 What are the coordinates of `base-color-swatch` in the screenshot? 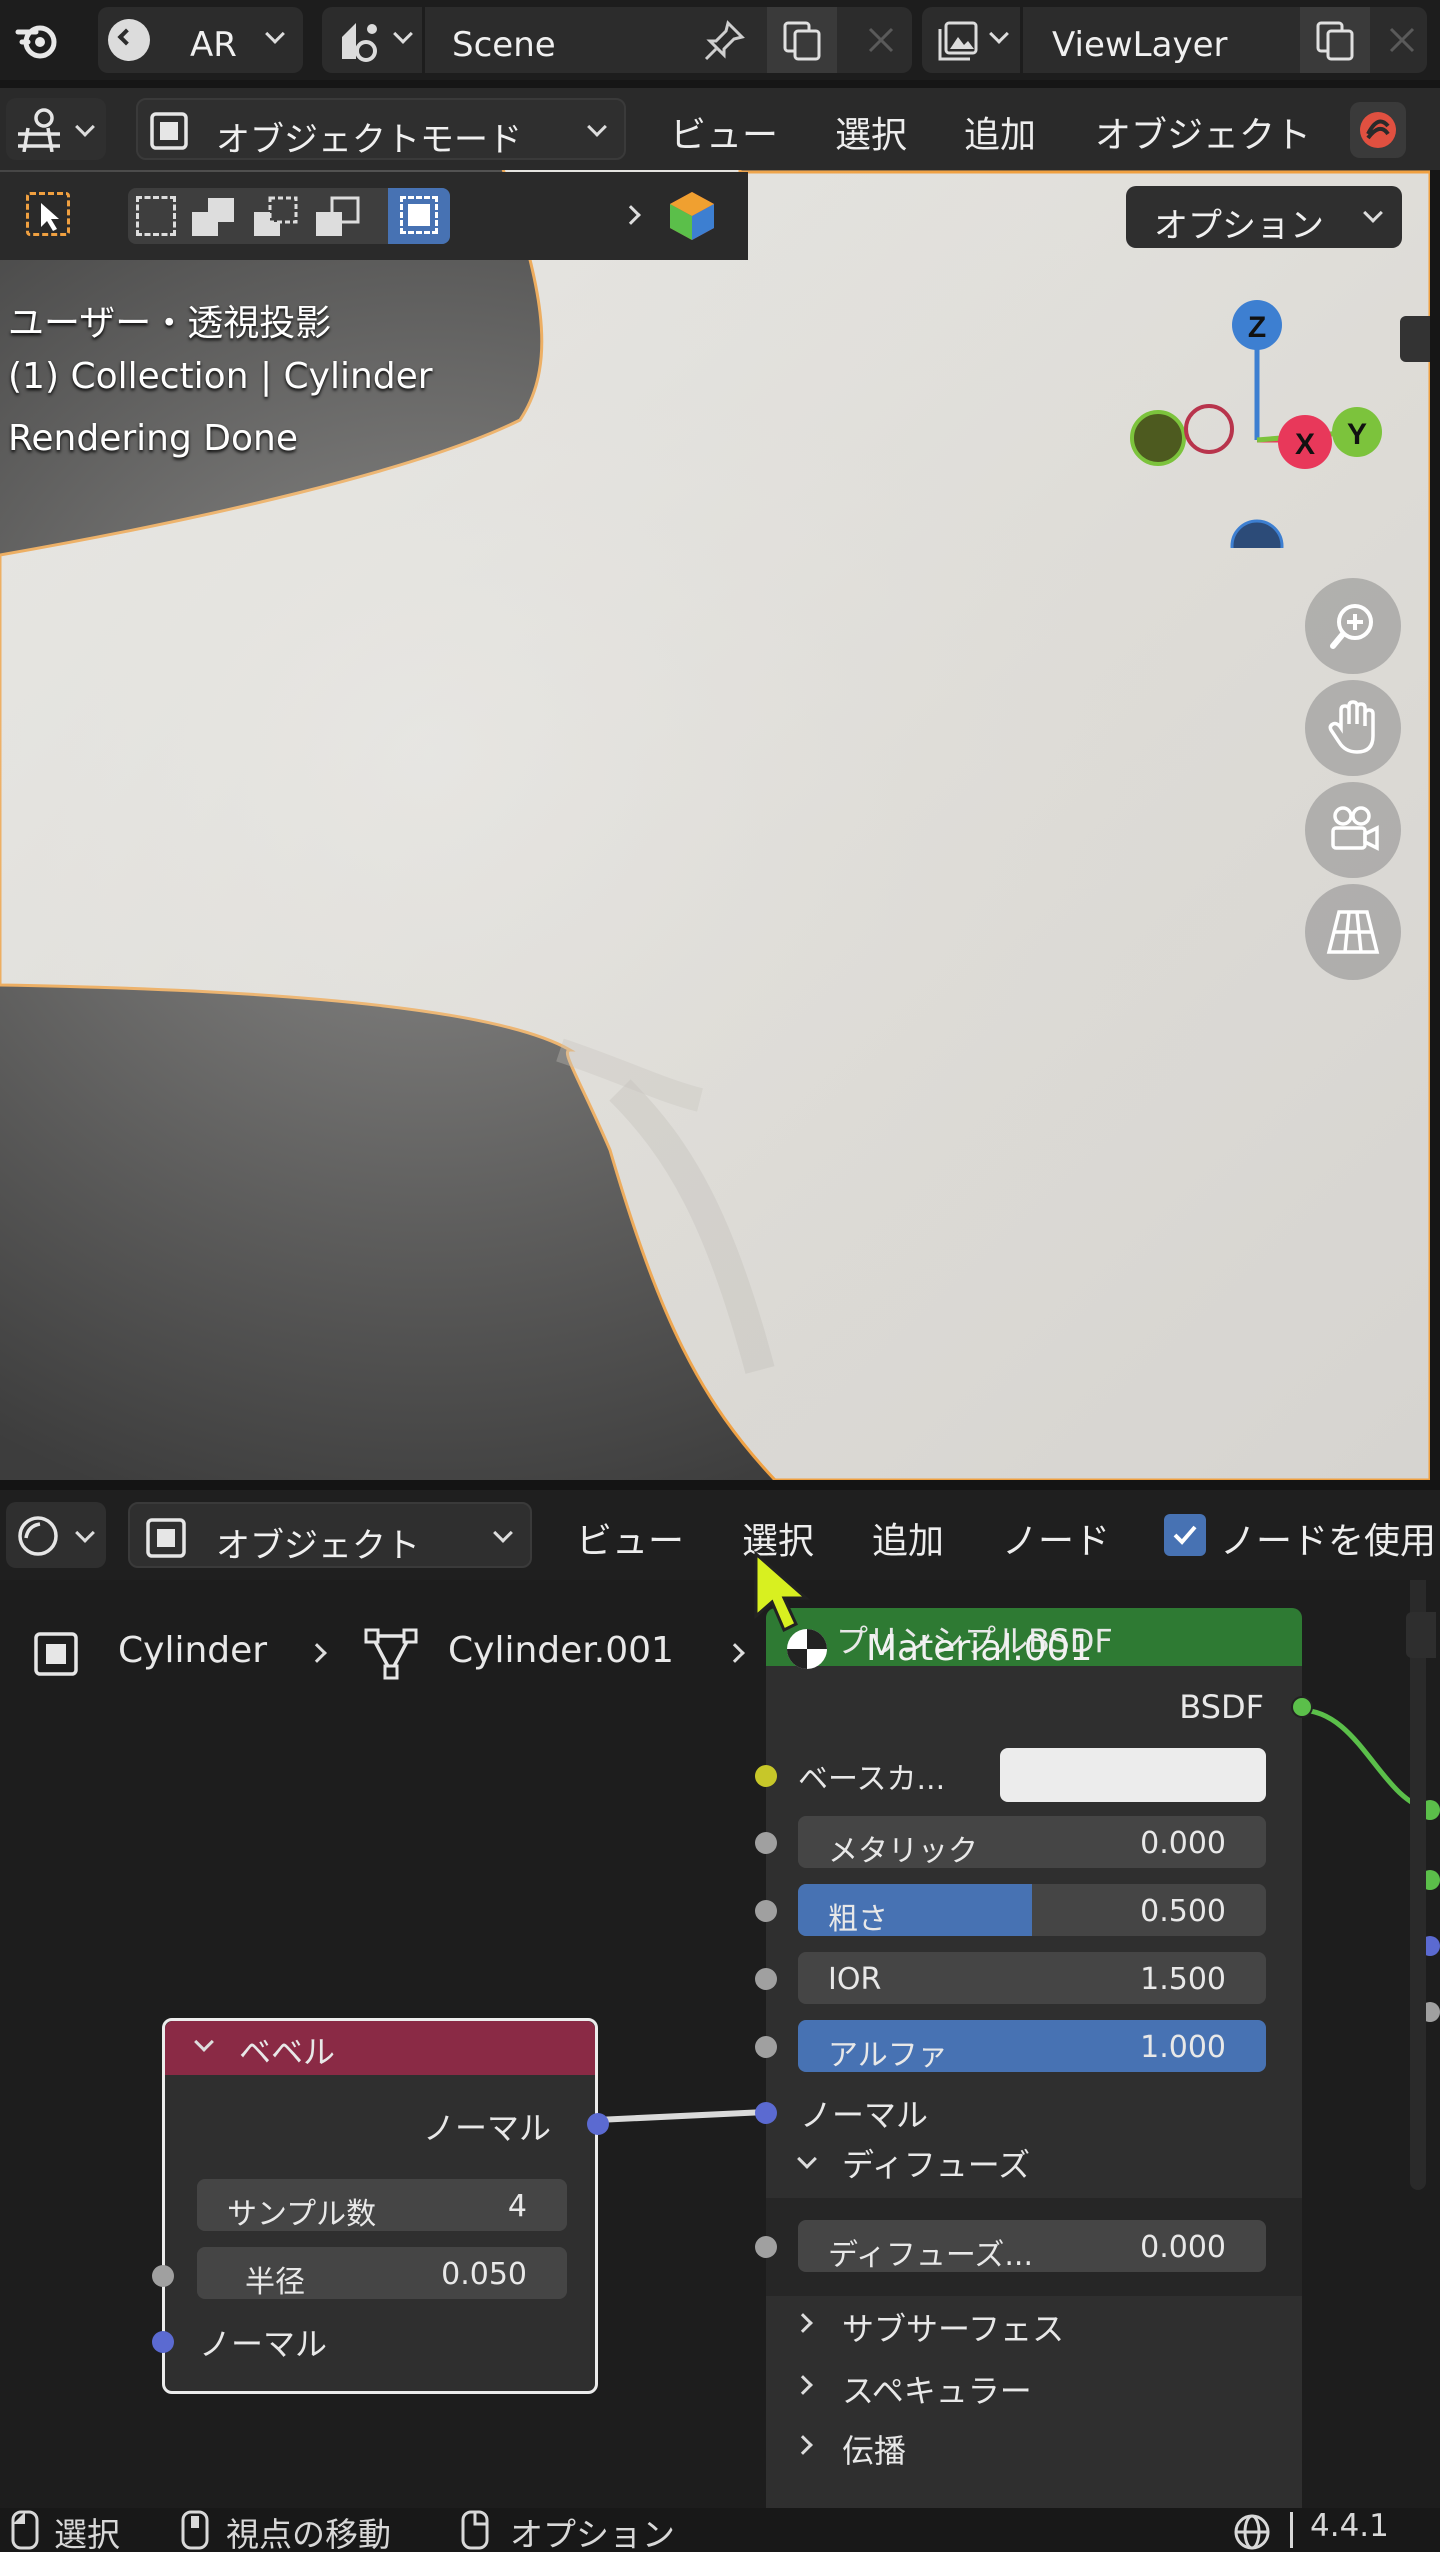 It's located at (1133, 1775).